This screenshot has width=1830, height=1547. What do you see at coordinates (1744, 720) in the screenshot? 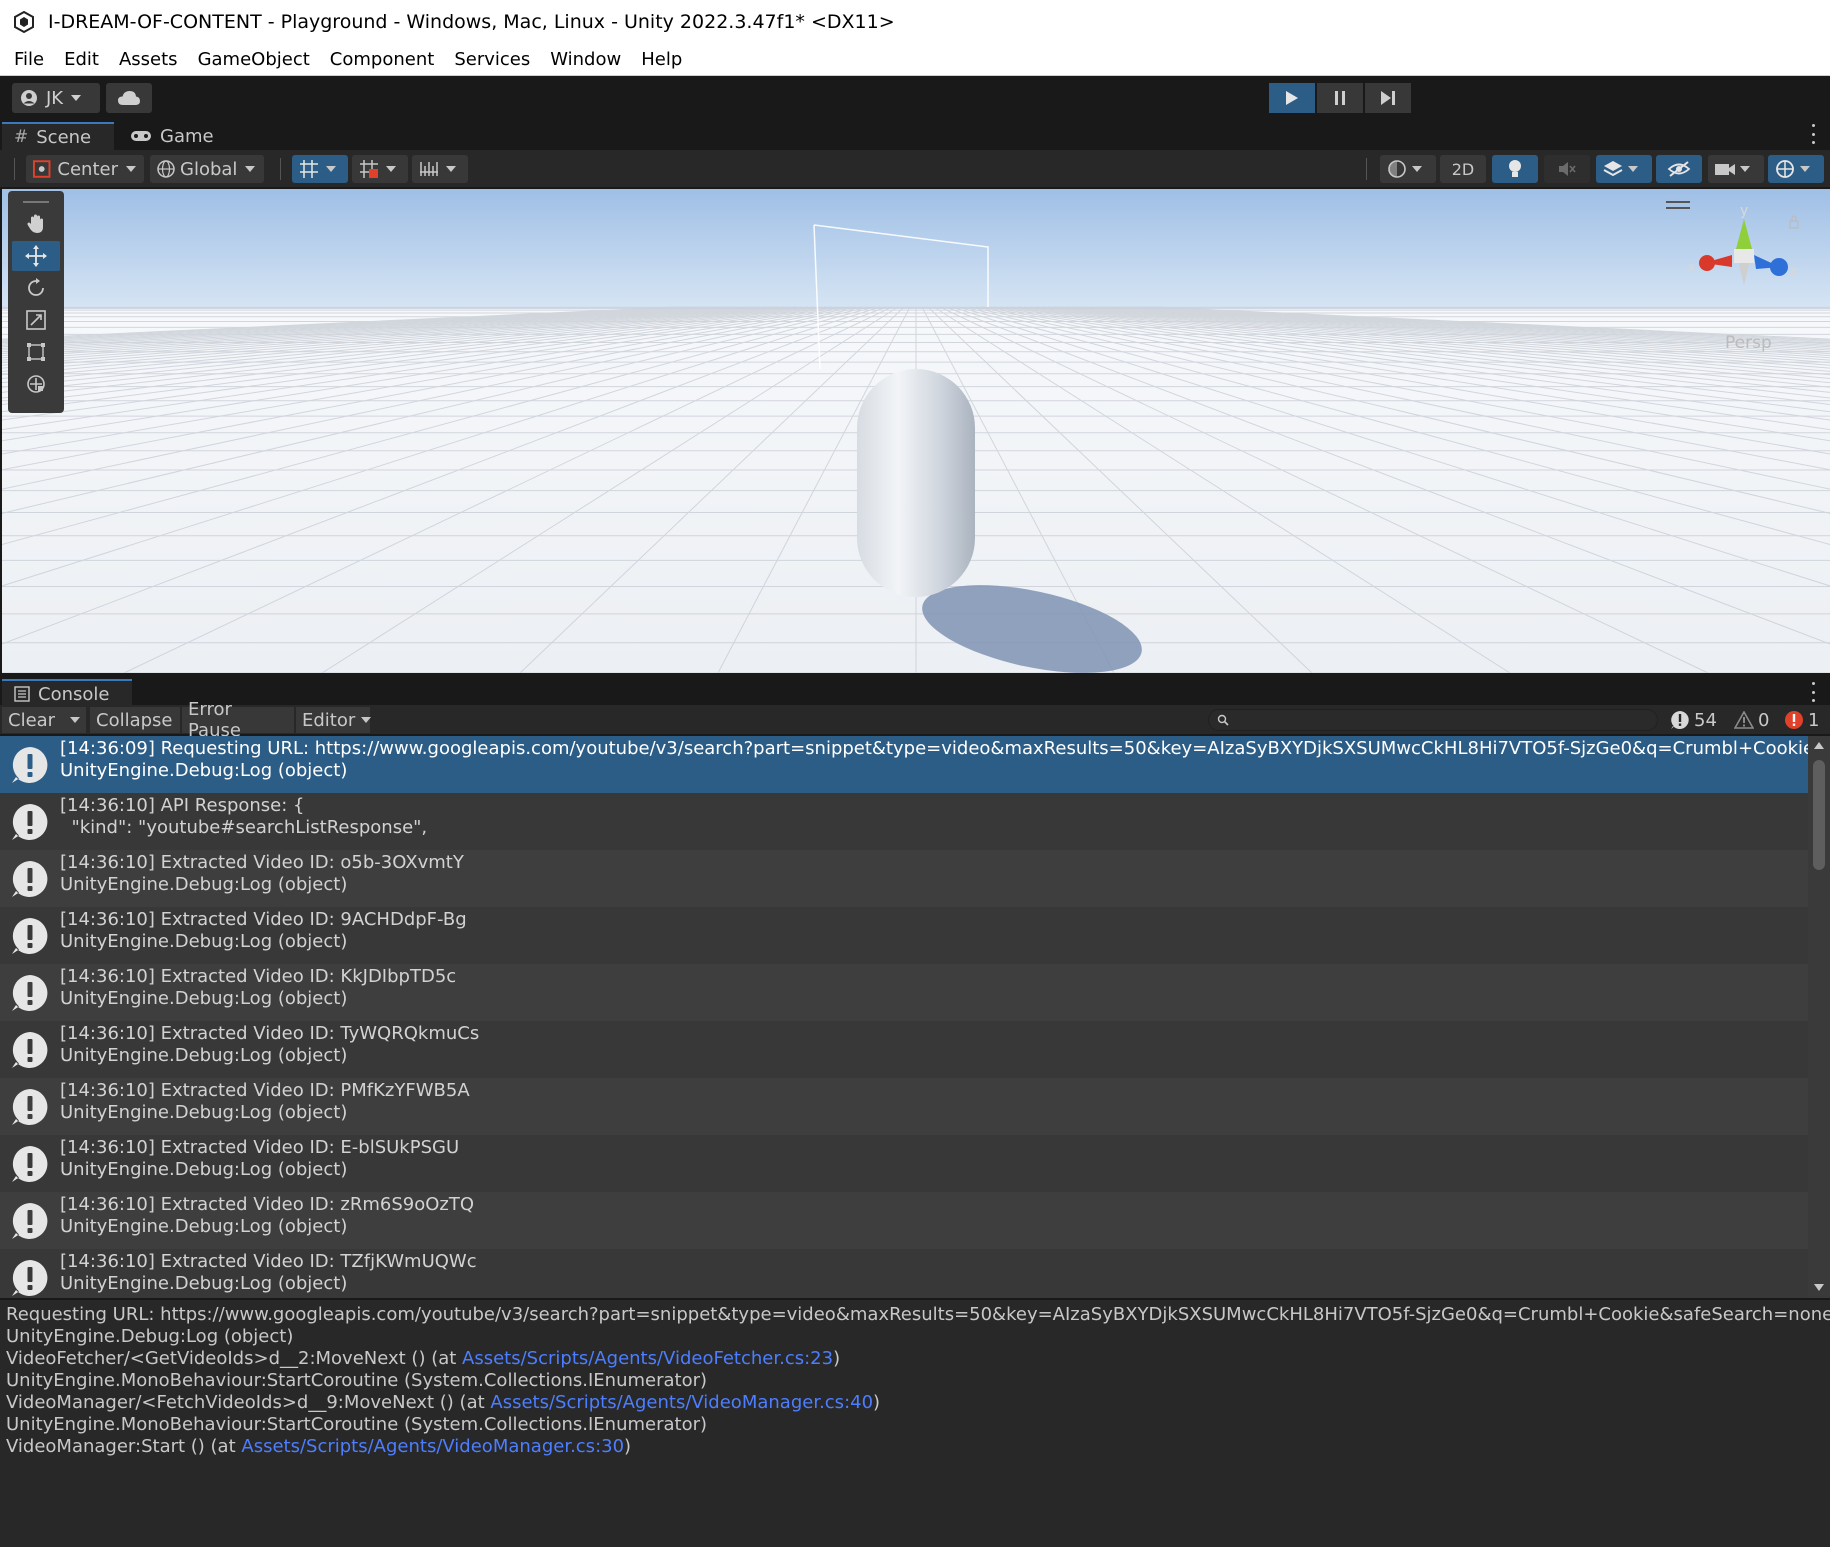
I see `warning-icon` at bounding box center [1744, 720].